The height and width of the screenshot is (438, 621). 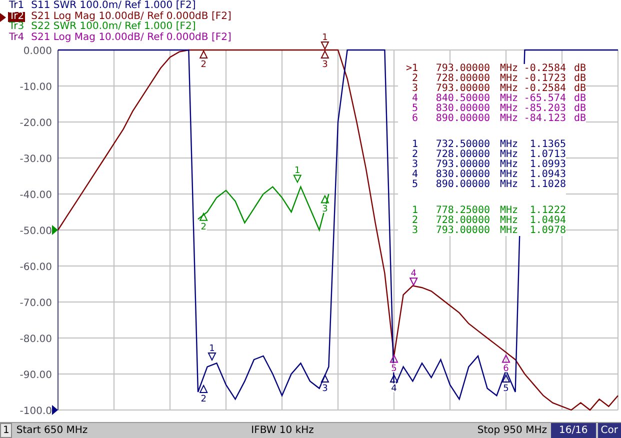 I want to click on stop-frequency: Stop 950 MHz, so click(x=512, y=430).